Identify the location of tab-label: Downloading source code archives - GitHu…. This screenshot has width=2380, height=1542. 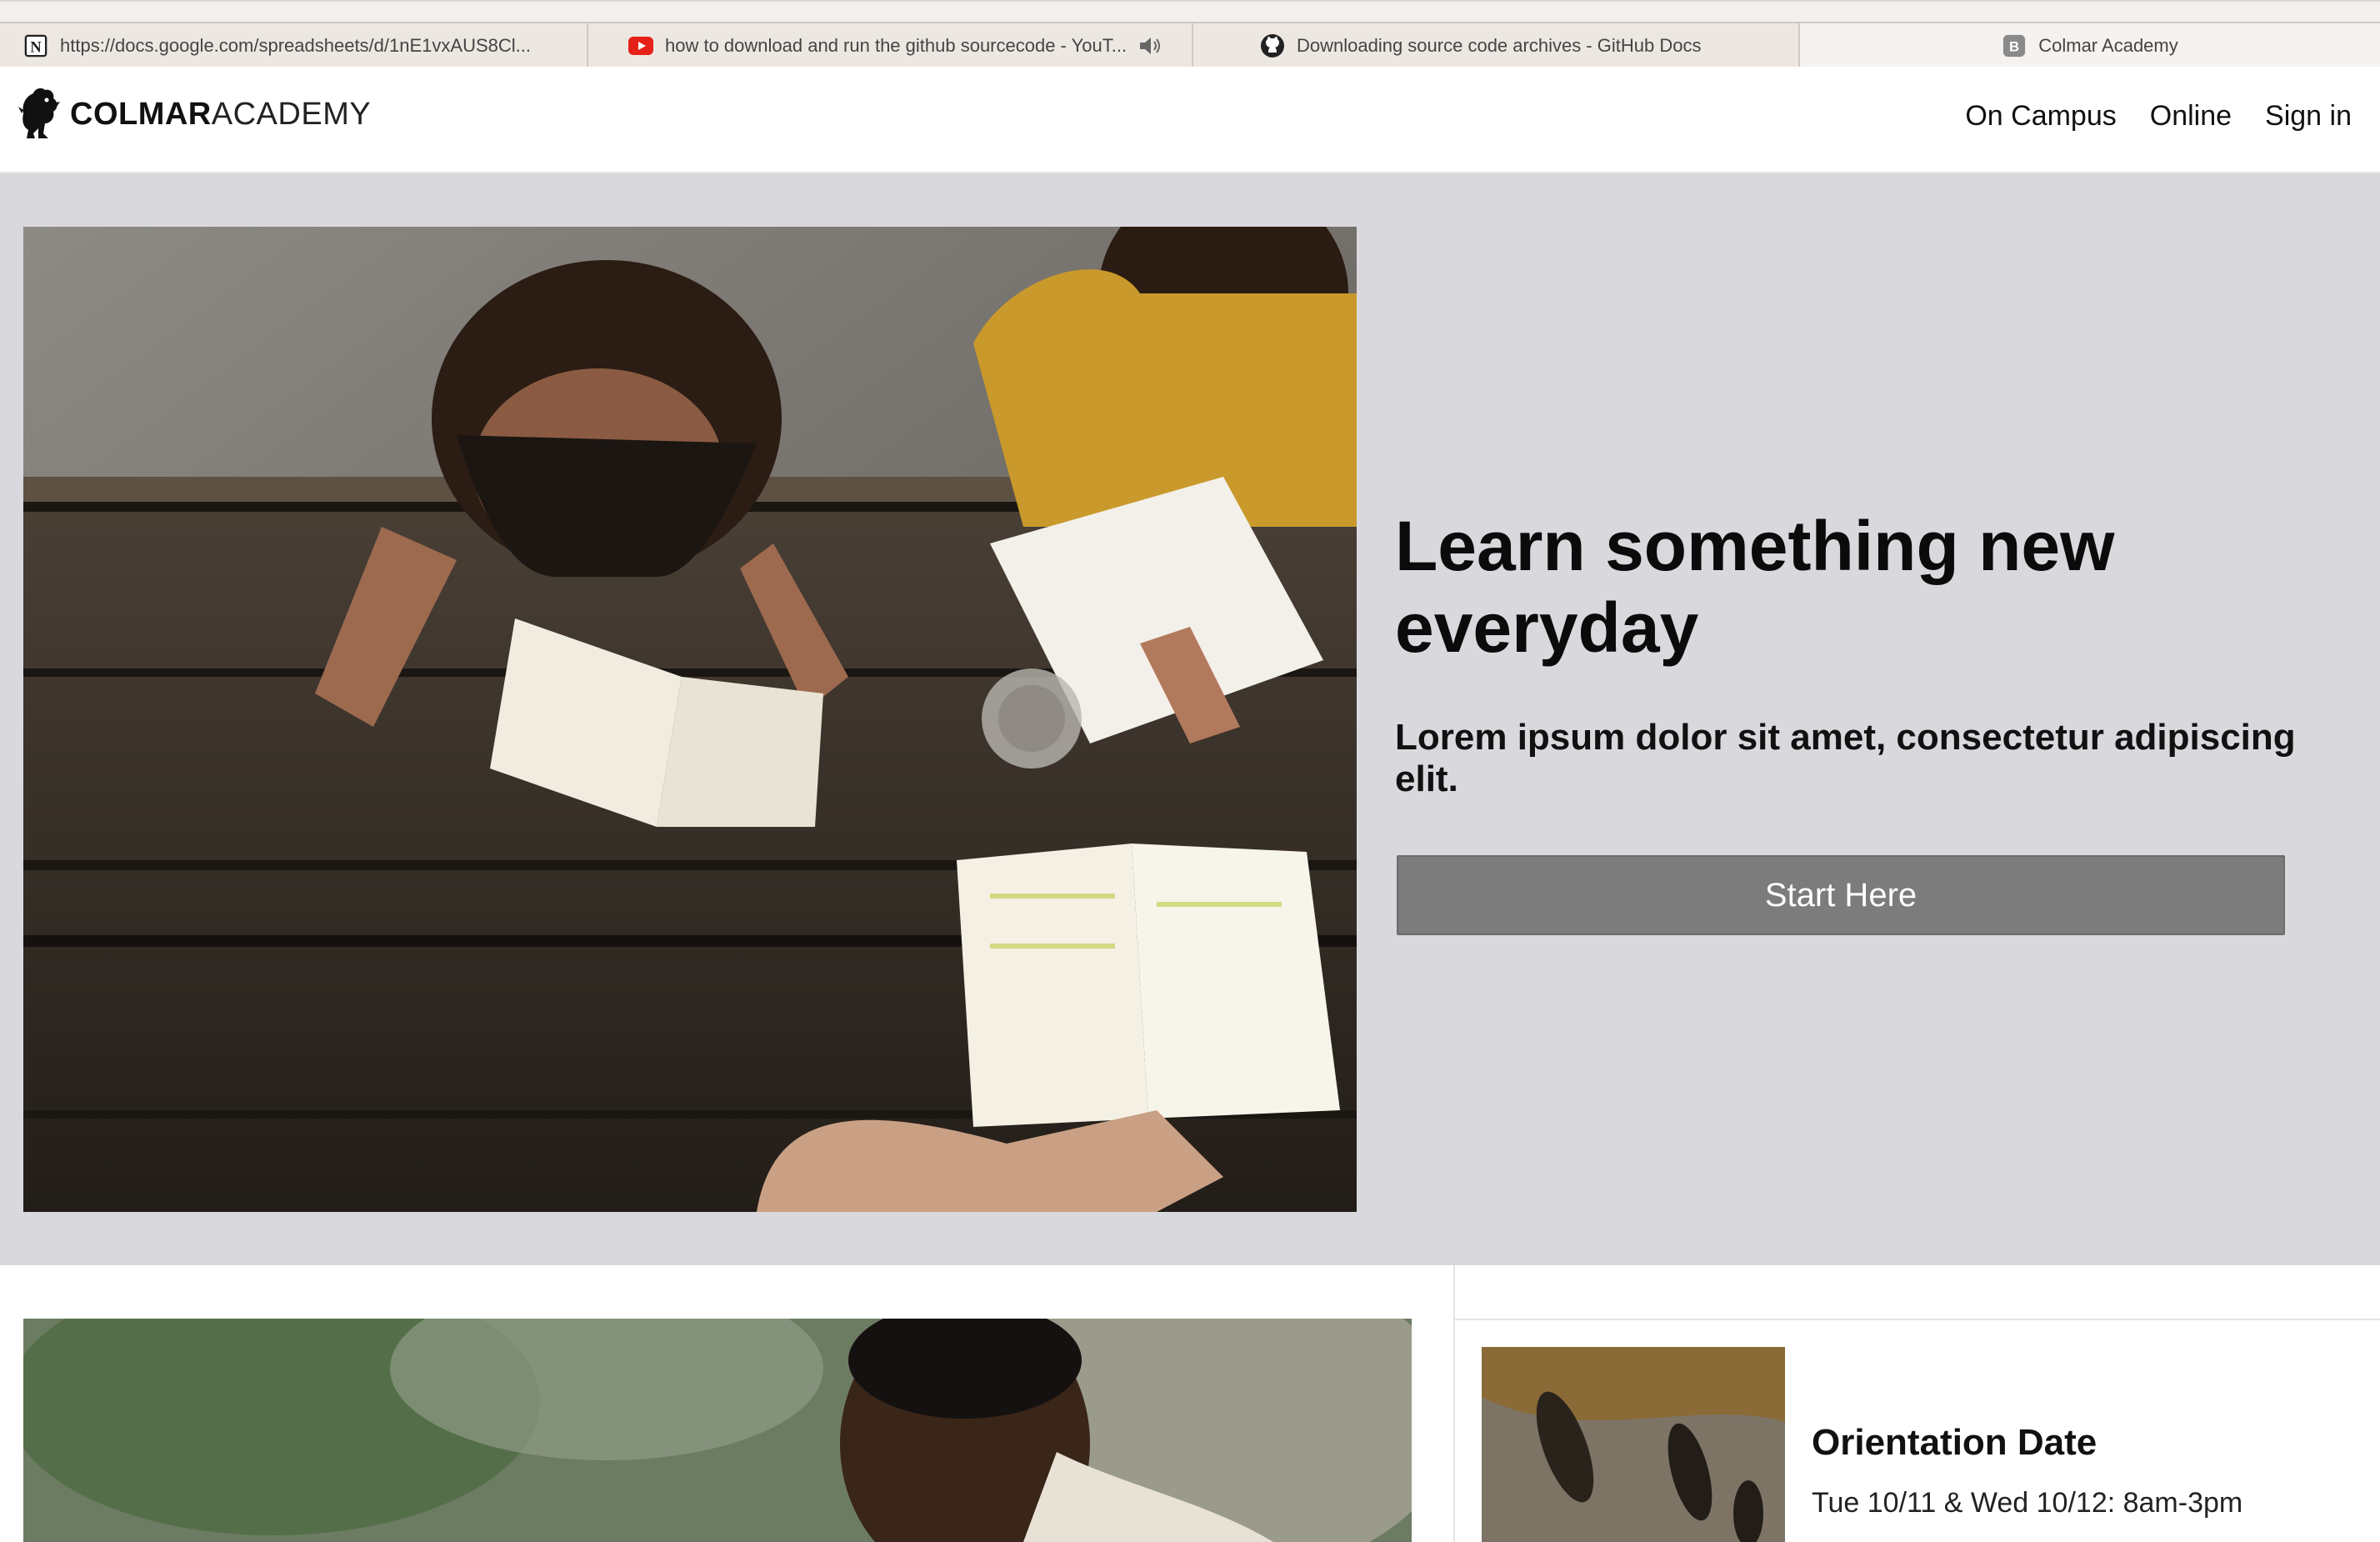
(1499, 45).